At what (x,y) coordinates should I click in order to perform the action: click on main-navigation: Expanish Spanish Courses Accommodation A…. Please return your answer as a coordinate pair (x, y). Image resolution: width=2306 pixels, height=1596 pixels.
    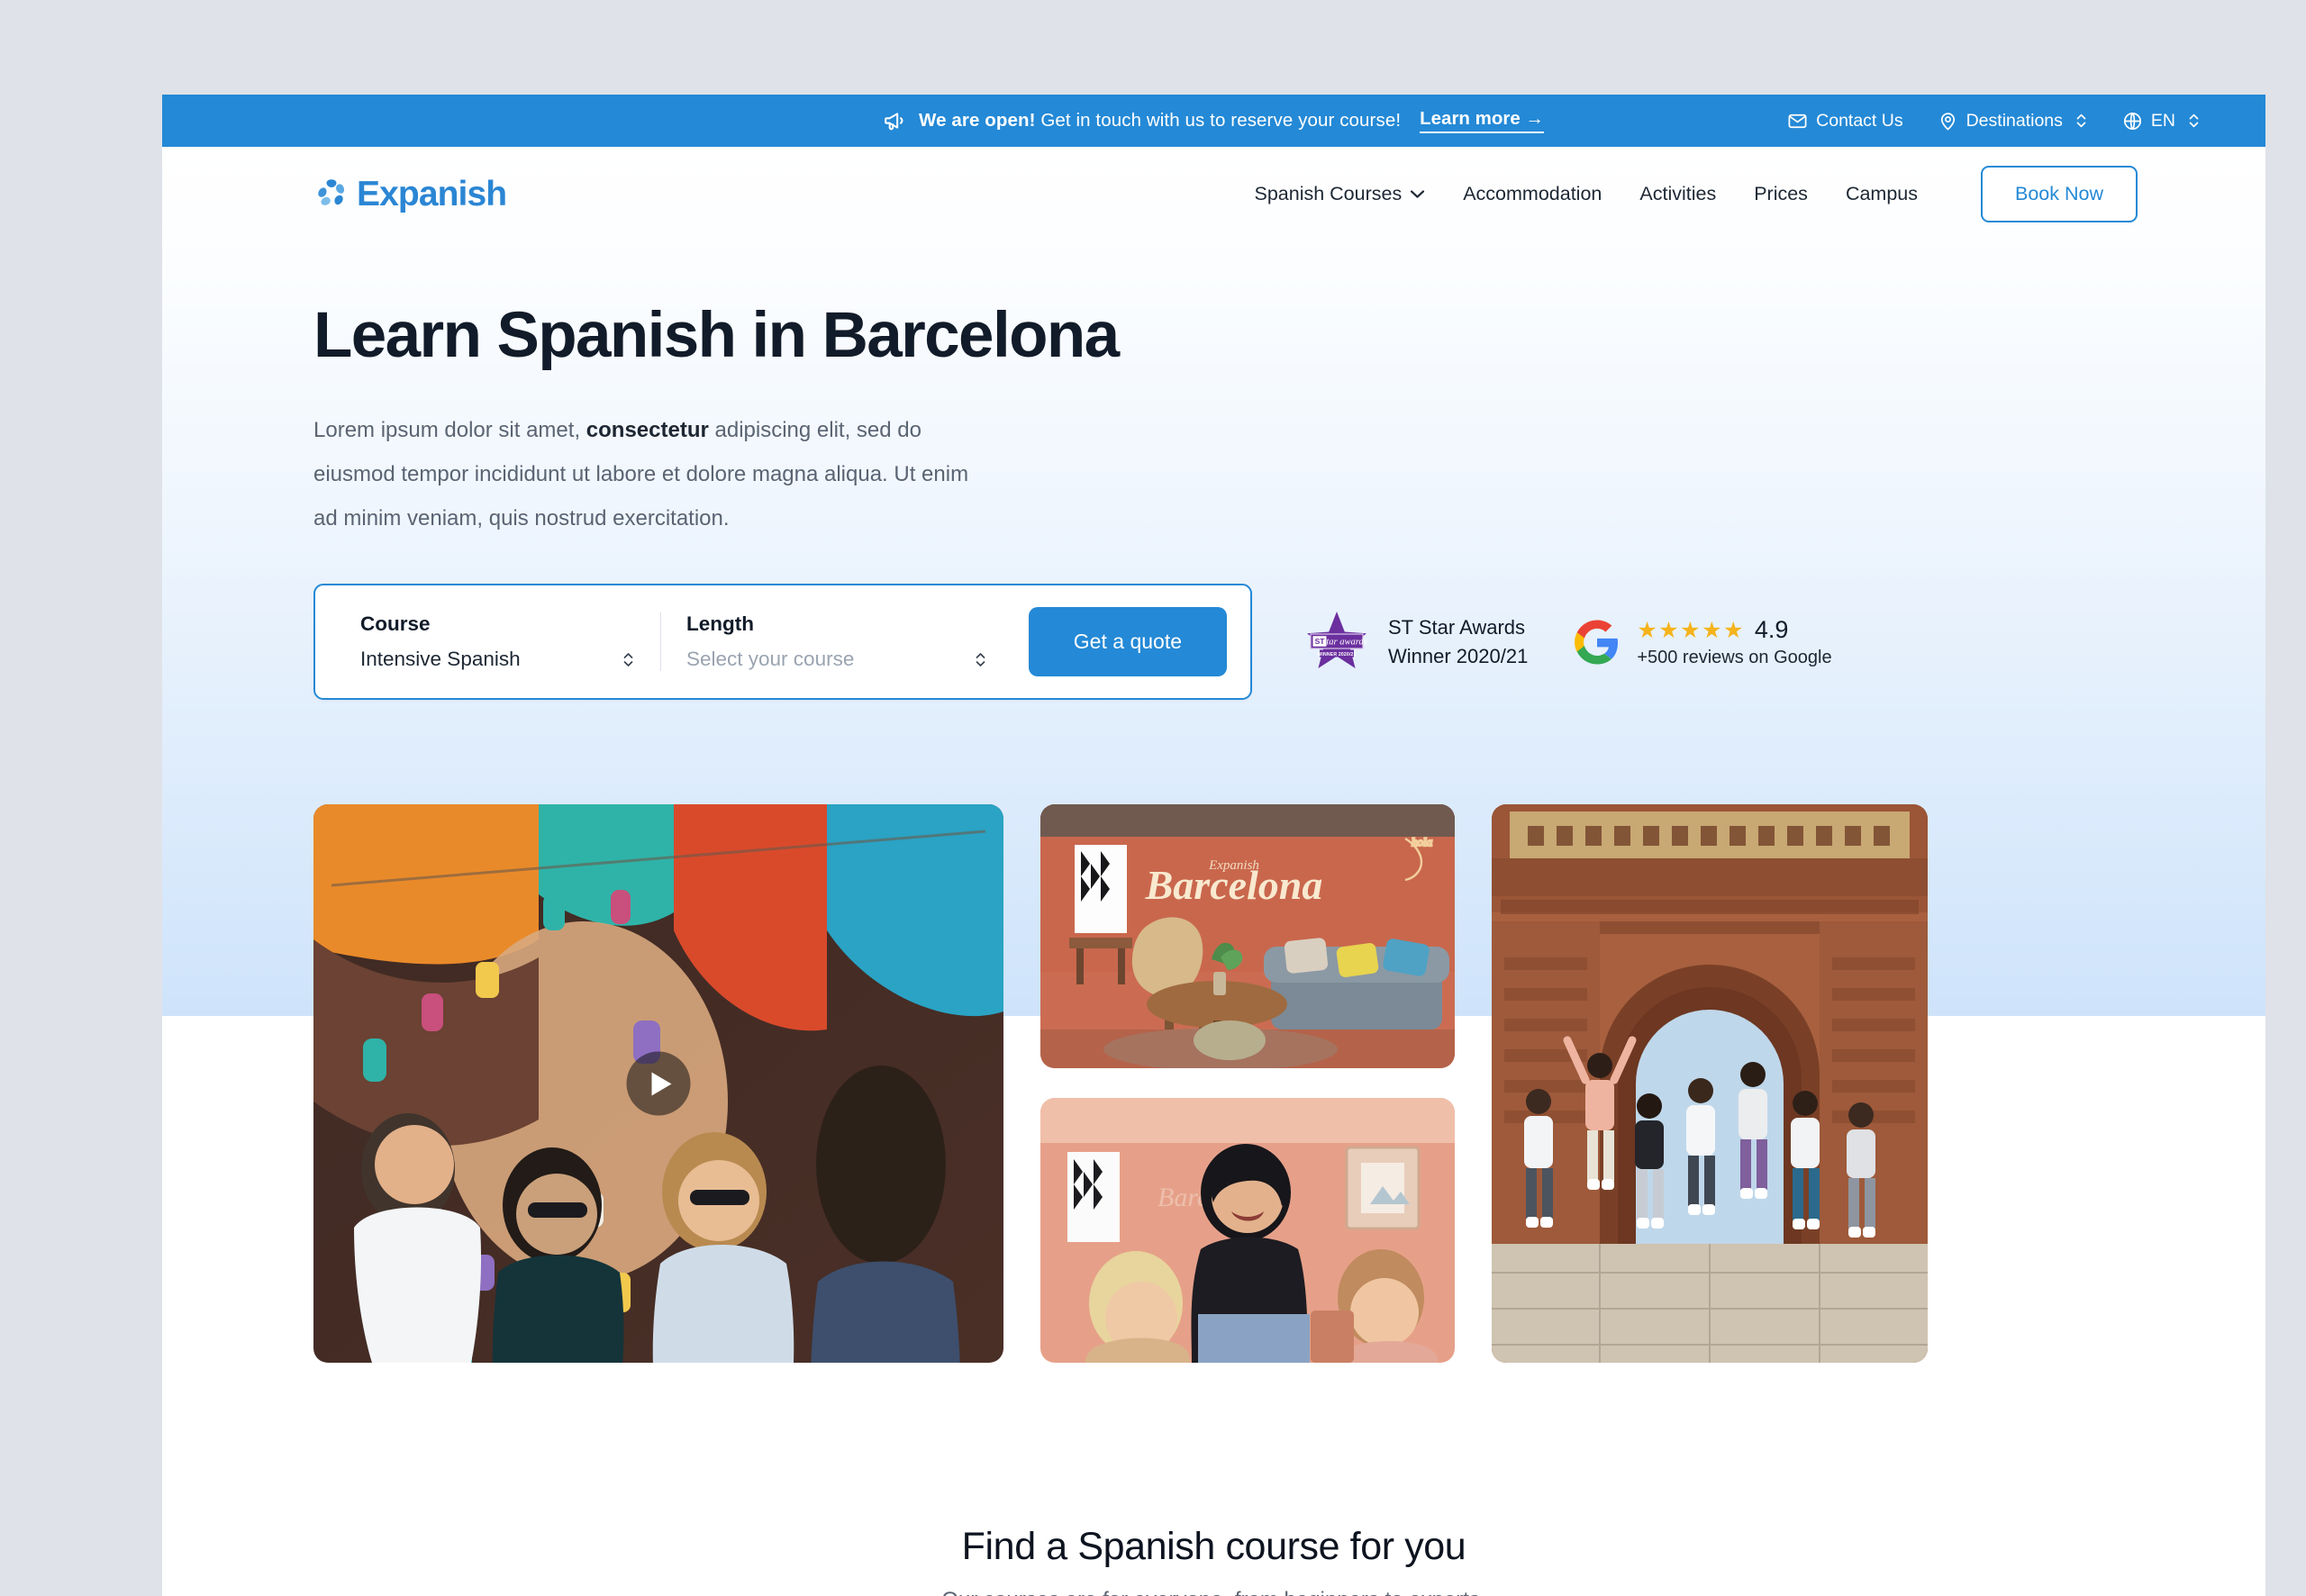
    Looking at the image, I should click on (1213, 194).